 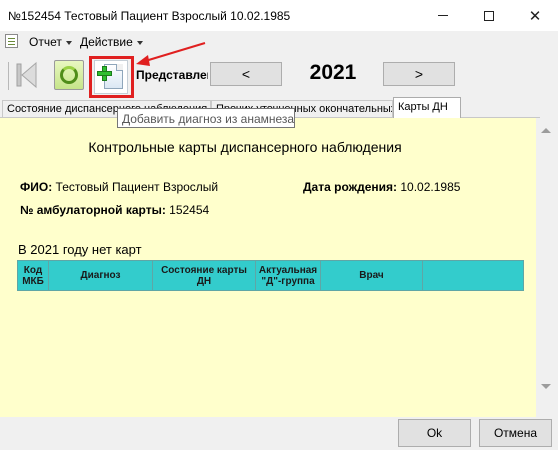 I want to click on document-list-icon, so click(x=11, y=41).